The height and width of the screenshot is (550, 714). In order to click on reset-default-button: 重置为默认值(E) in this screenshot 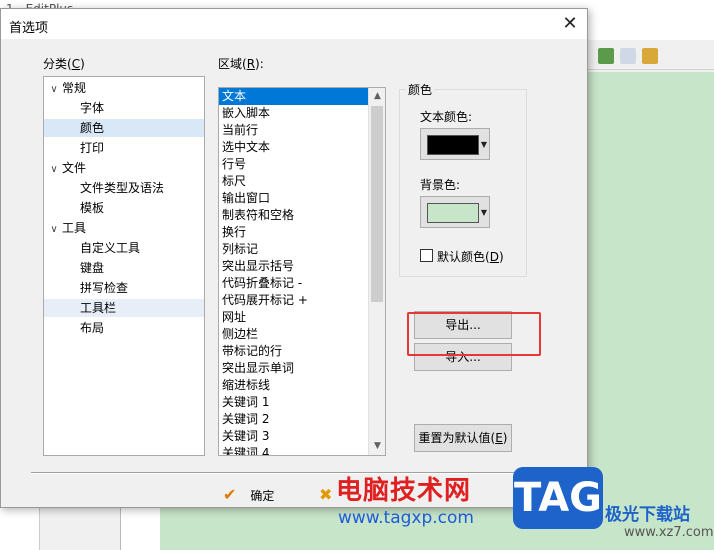, I will do `click(463, 438)`.